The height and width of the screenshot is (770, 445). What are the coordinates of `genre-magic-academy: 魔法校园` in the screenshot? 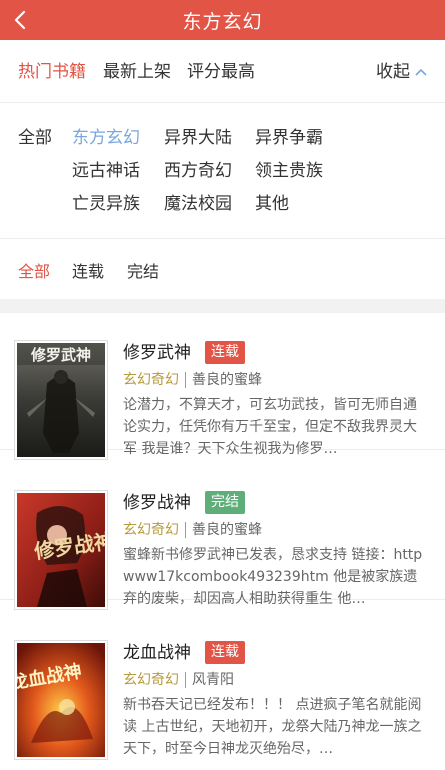 It's located at (198, 204).